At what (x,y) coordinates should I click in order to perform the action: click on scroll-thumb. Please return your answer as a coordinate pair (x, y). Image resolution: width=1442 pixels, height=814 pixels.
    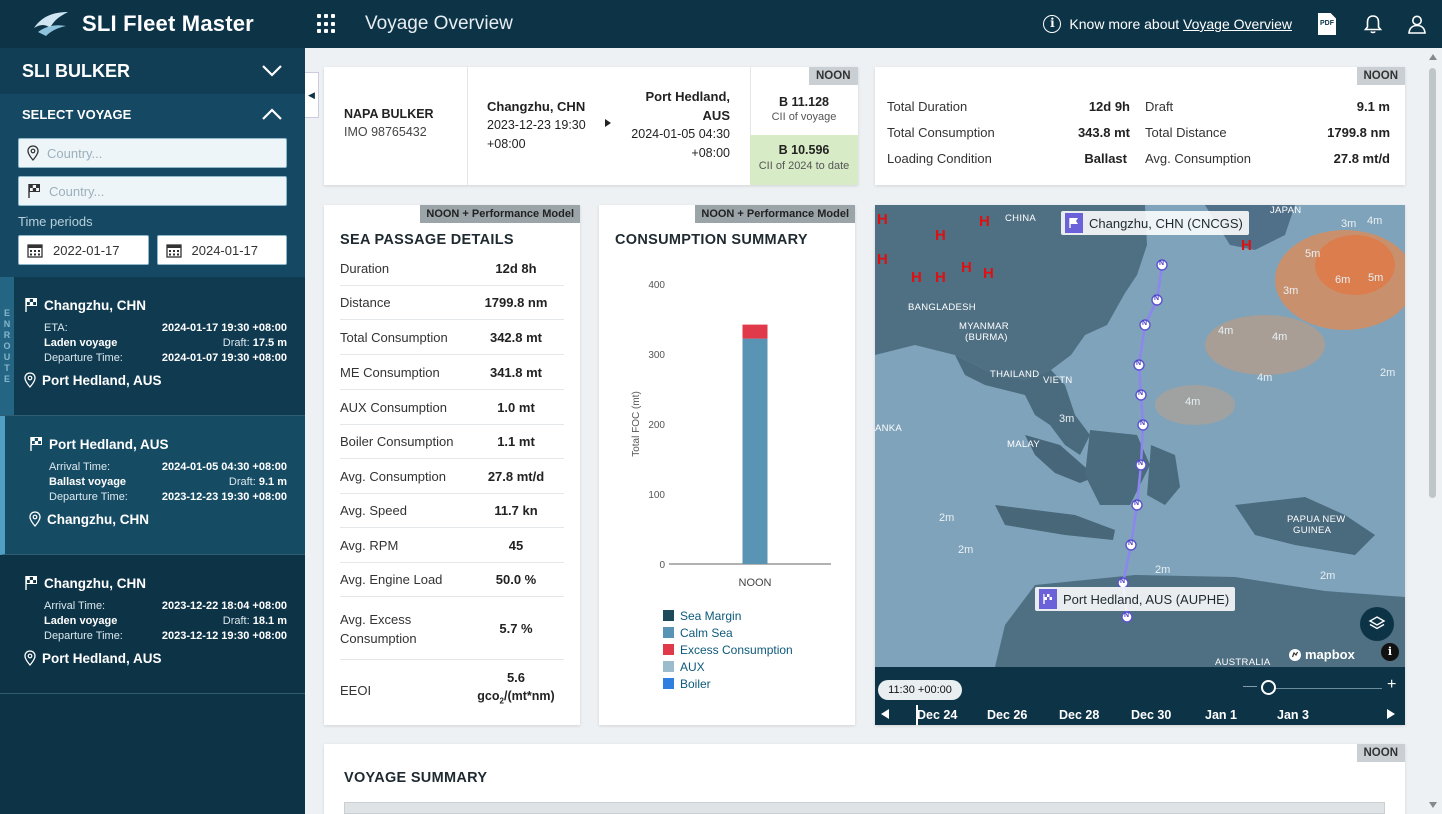
    Looking at the image, I should click on (1432, 283).